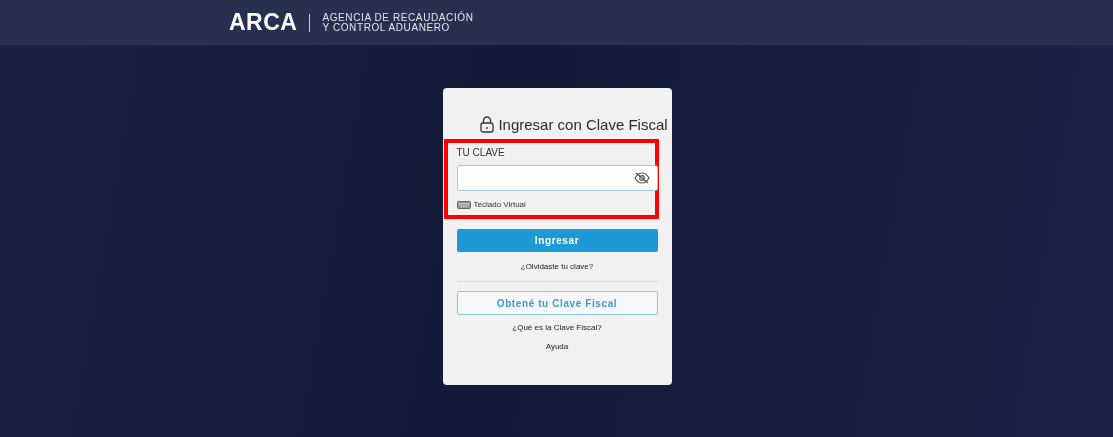  What do you see at coordinates (583, 124) in the screenshot?
I see `card-title: Ingresar con Clave Fiscal` at bounding box center [583, 124].